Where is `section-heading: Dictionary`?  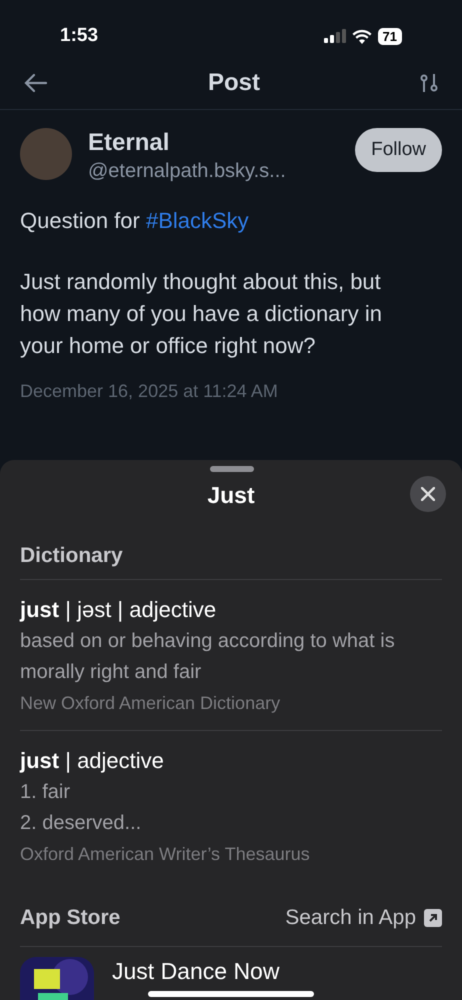 section-heading: Dictionary is located at coordinates (71, 555).